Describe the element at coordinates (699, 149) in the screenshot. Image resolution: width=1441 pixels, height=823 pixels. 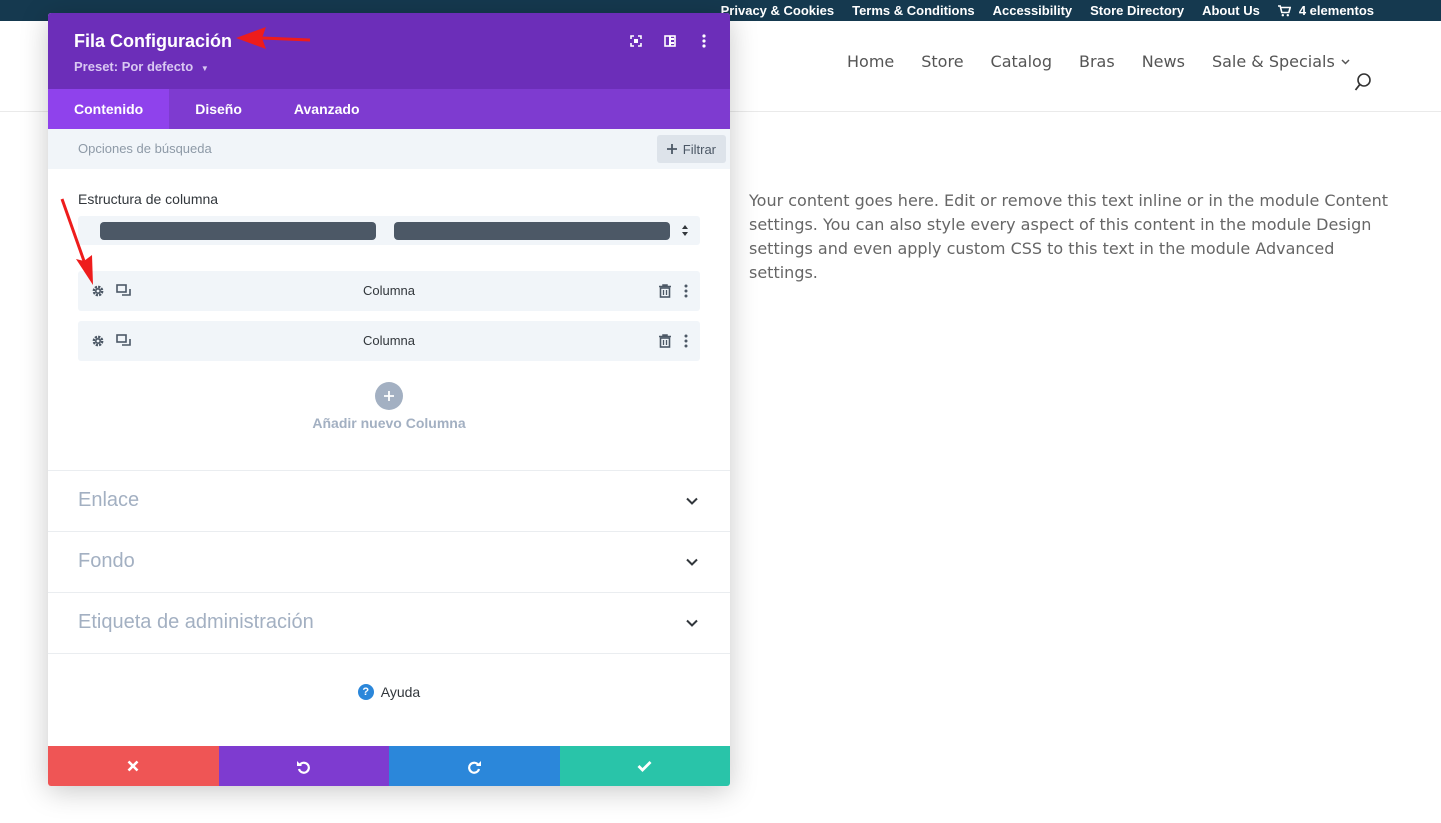
I see `filter-label: Filtrar` at that location.